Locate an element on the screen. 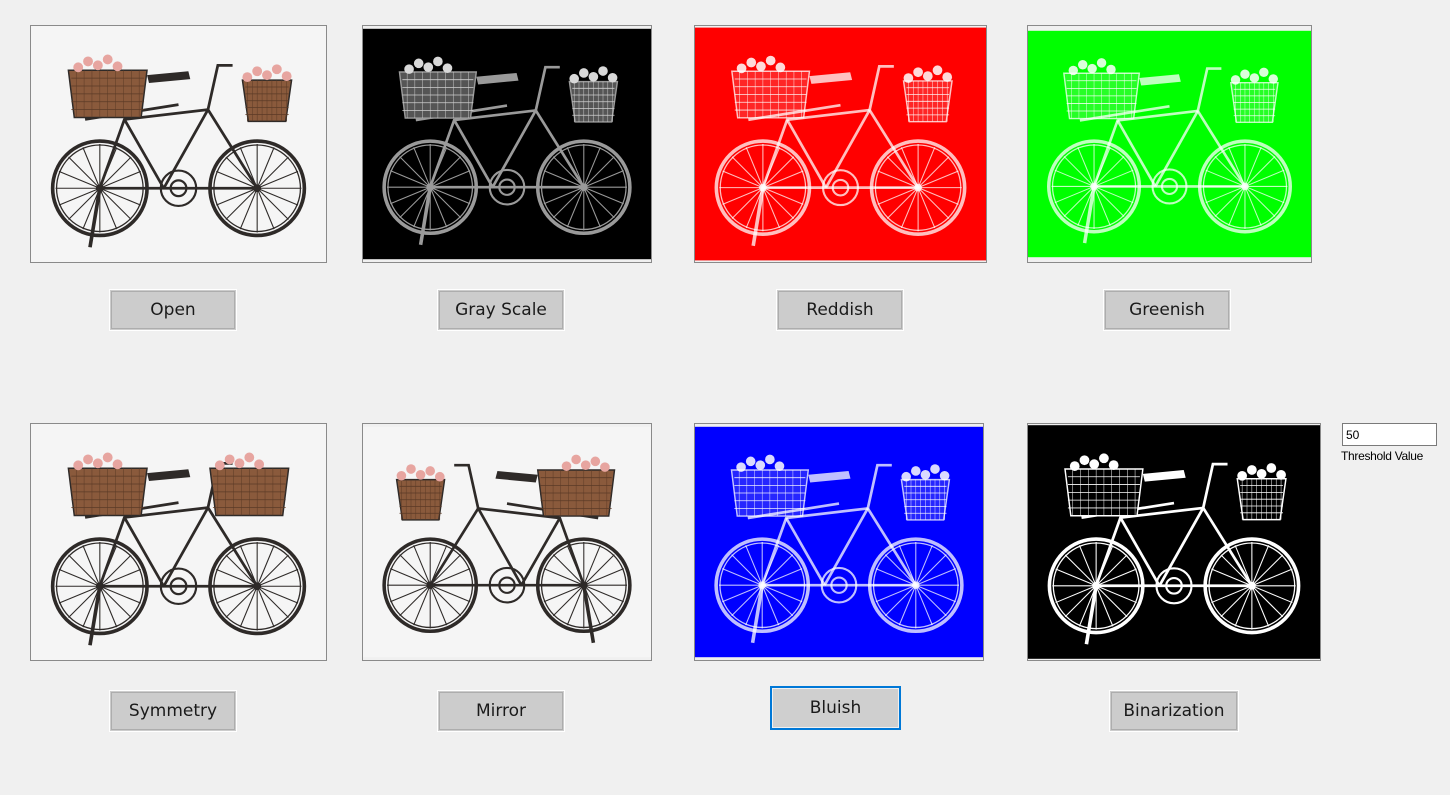 This screenshot has height=795, width=1450. binarization-bicycle-image is located at coordinates (1174, 542).